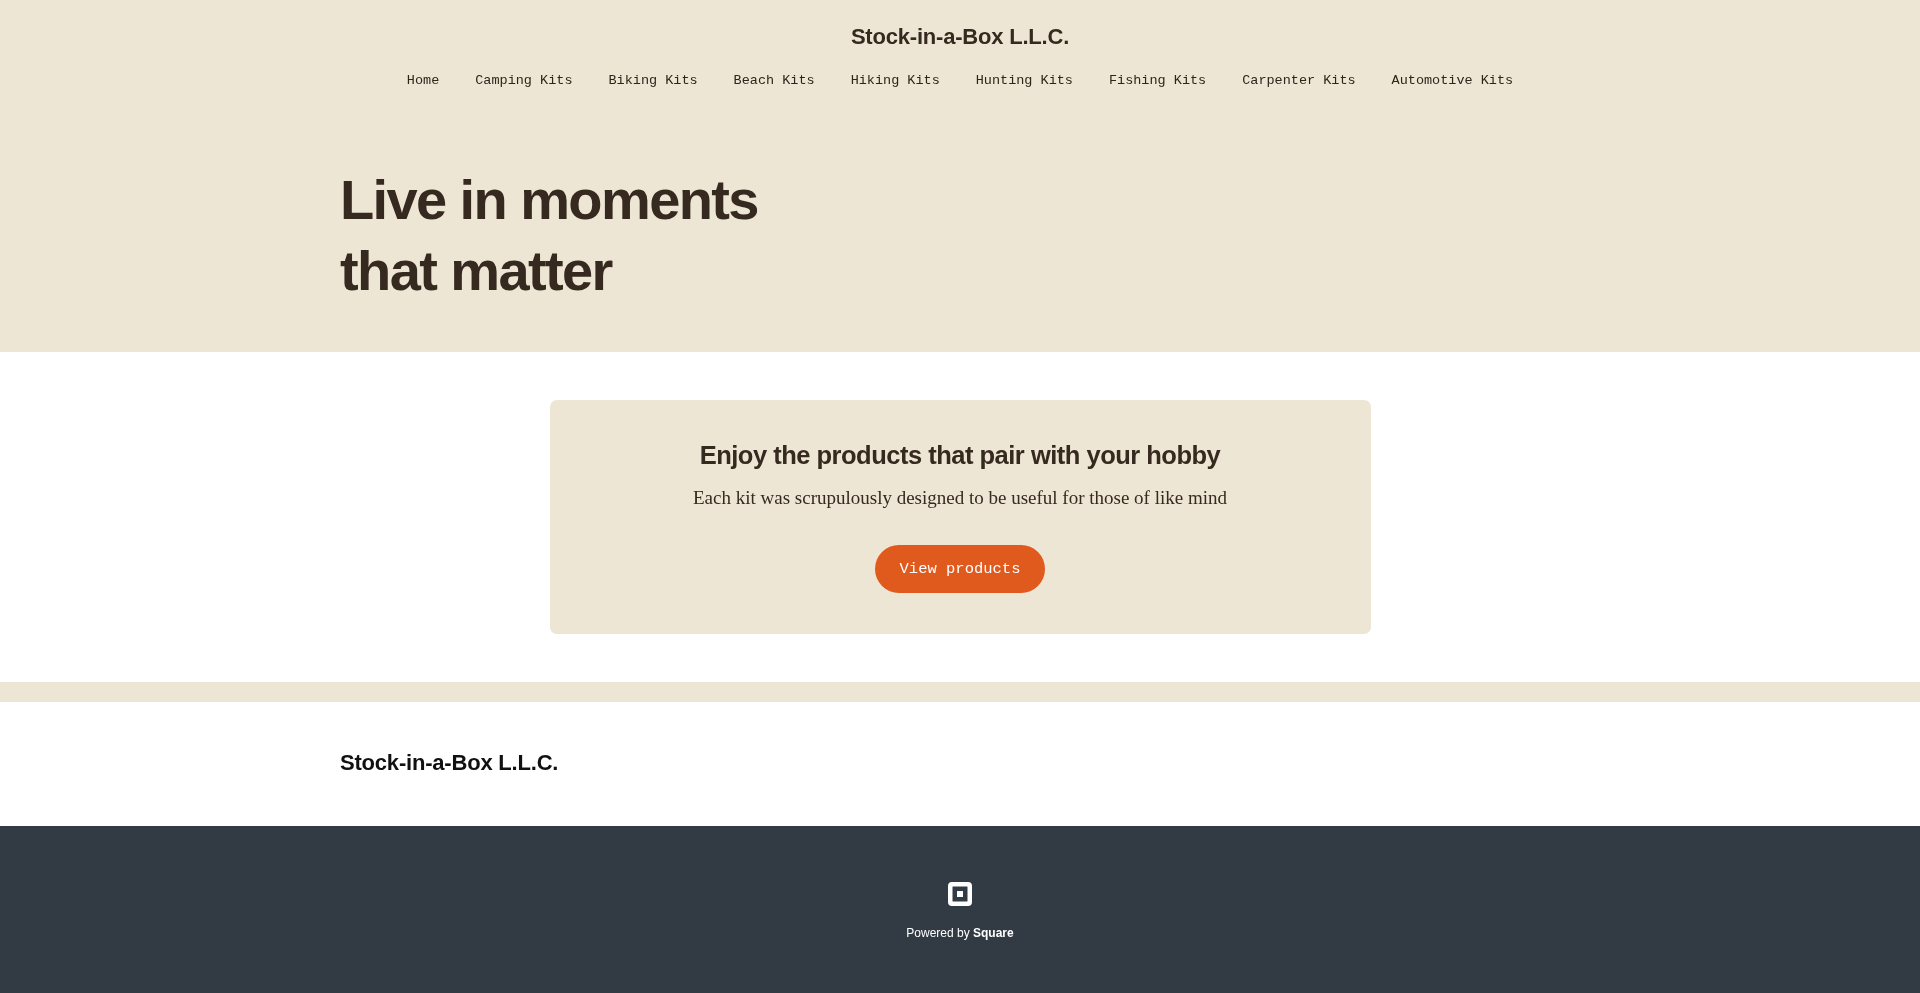 Image resolution: width=1920 pixels, height=993 pixels. What do you see at coordinates (549, 235) in the screenshot?
I see `hero-heading: Live in moments that matter` at bounding box center [549, 235].